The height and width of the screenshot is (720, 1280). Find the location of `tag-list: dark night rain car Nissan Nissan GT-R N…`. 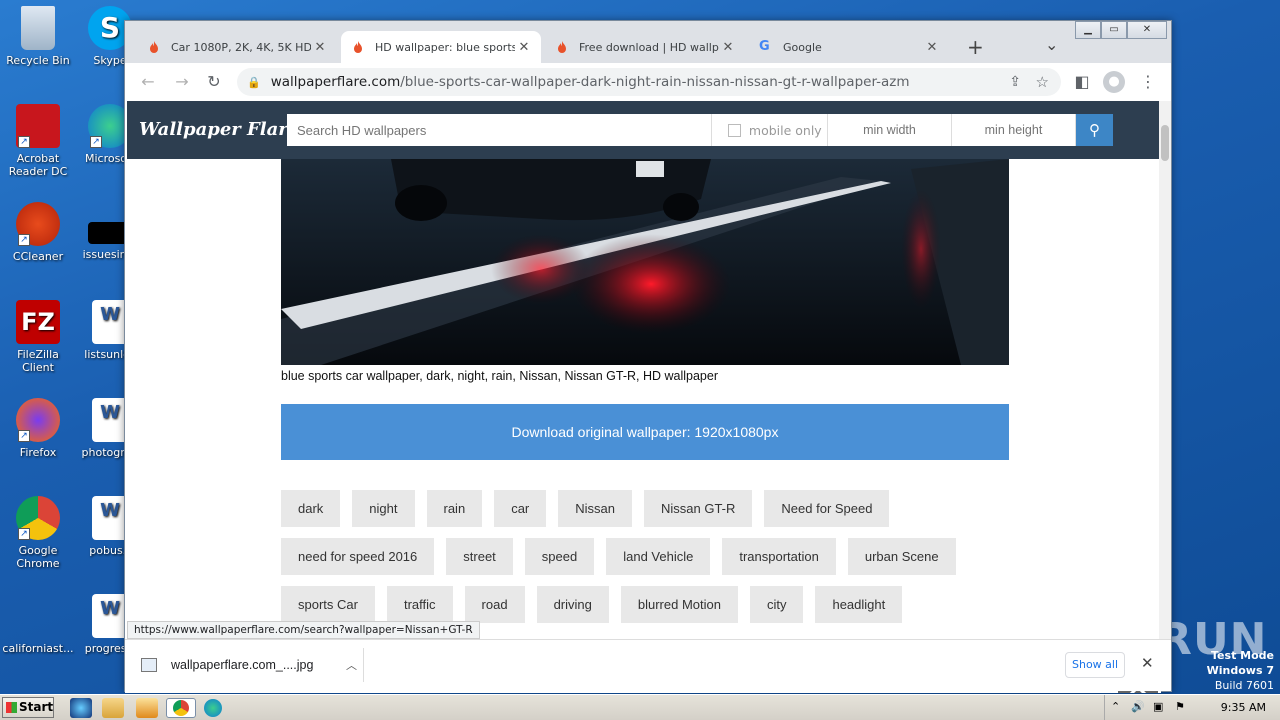

tag-list: dark night rain car Nissan Nissan GT-R N… is located at coordinates (651, 562).